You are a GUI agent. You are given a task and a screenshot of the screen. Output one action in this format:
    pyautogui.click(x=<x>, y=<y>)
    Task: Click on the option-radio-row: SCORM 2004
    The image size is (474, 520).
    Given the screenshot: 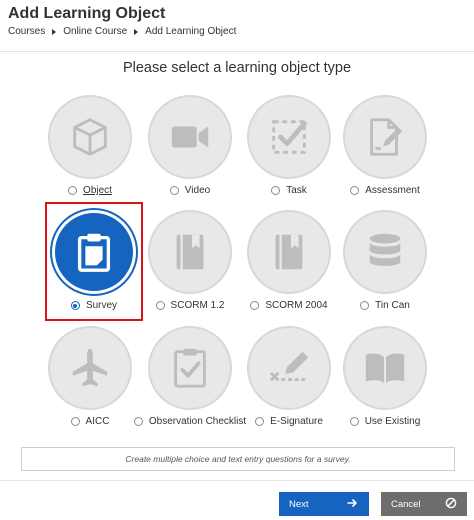 What is the action you would take?
    pyautogui.click(x=289, y=305)
    